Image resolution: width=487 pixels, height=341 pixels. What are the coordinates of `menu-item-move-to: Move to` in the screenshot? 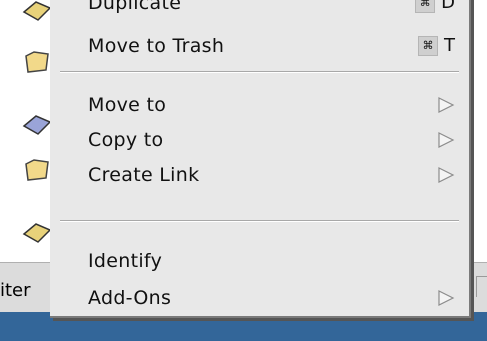 It's located at (259, 105).